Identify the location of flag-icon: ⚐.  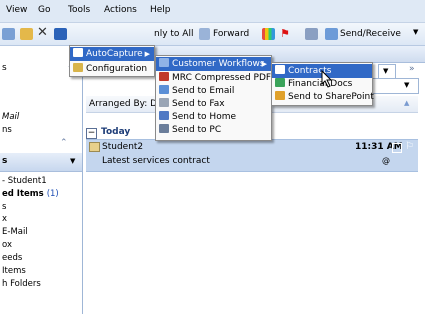
(409, 146).